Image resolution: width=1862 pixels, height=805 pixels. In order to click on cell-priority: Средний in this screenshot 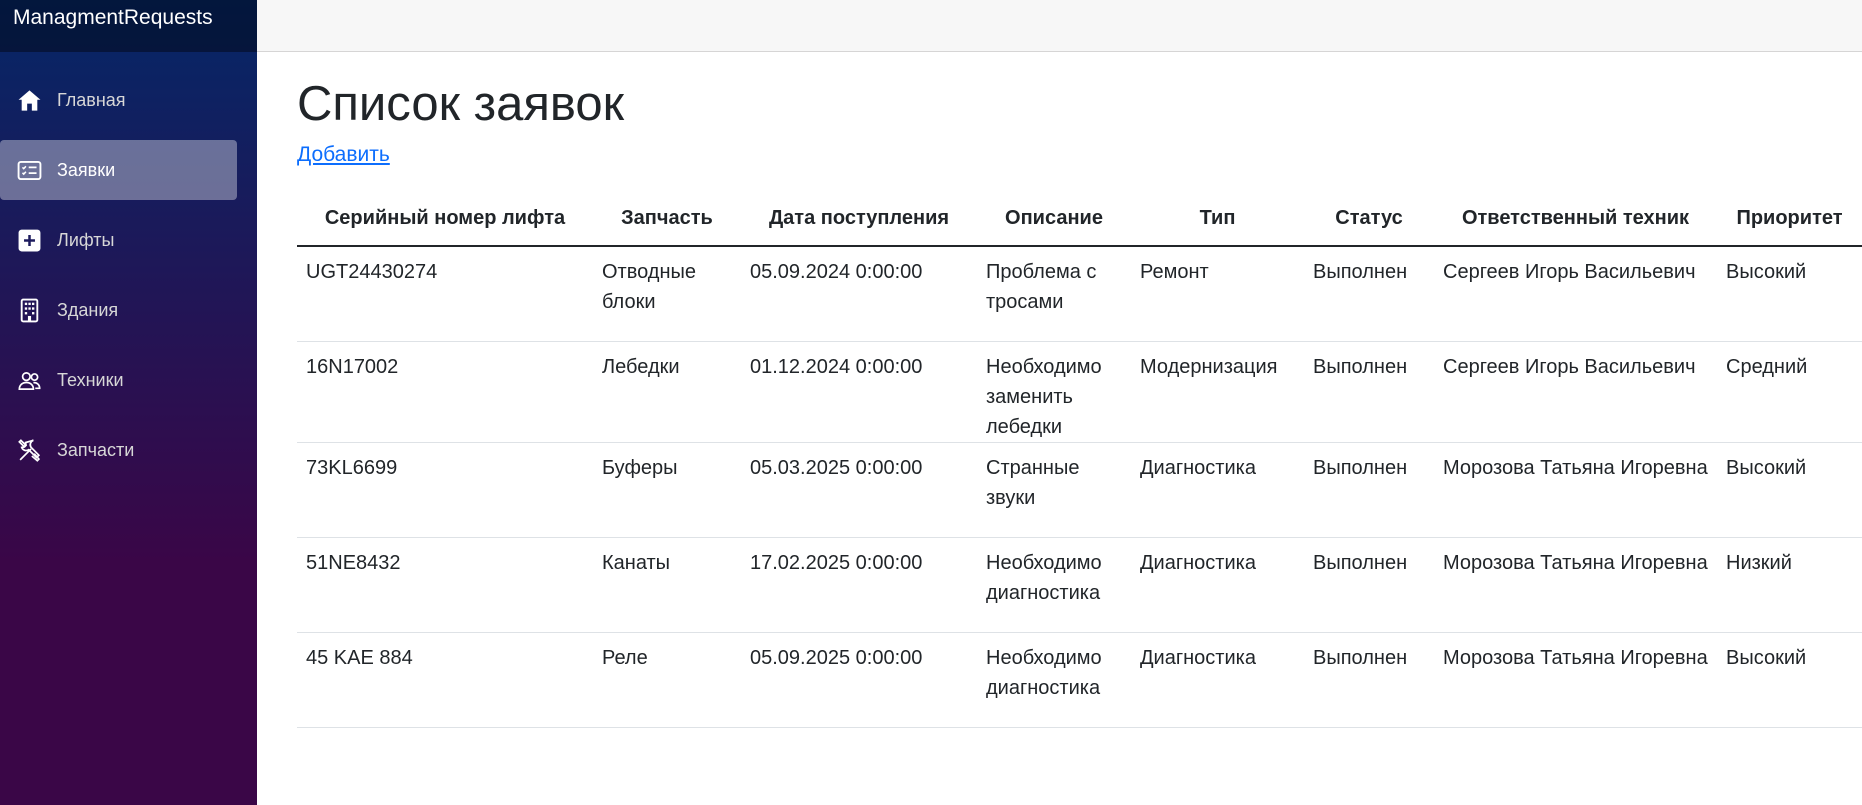, I will do `click(1789, 392)`.